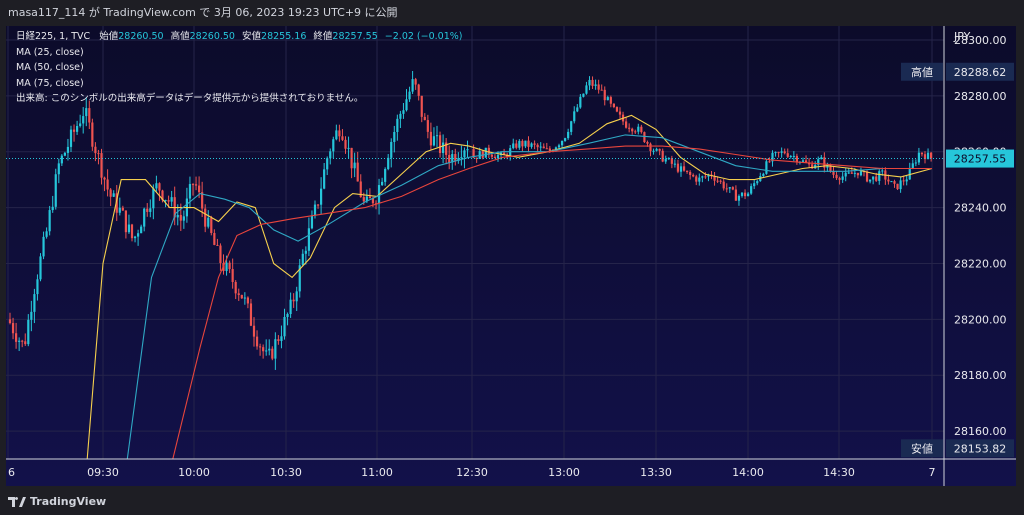  Describe the element at coordinates (239, 84) in the screenshot. I see `ma75-legend: MA (75, close)` at that location.